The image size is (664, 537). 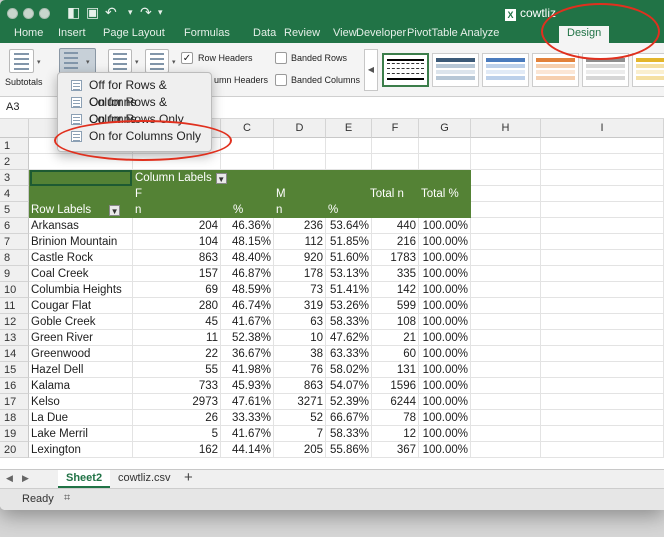 What do you see at coordinates (115, 210) in the screenshot?
I see `filter-dropdown-icon: ▼` at bounding box center [115, 210].